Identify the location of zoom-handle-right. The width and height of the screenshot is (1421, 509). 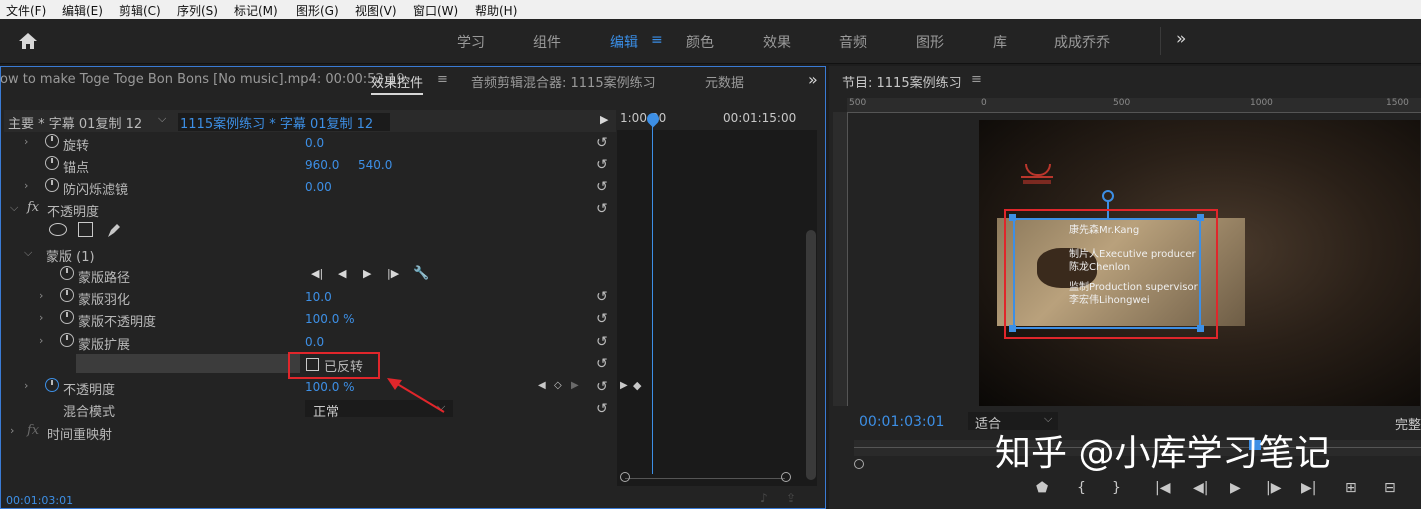
(786, 477).